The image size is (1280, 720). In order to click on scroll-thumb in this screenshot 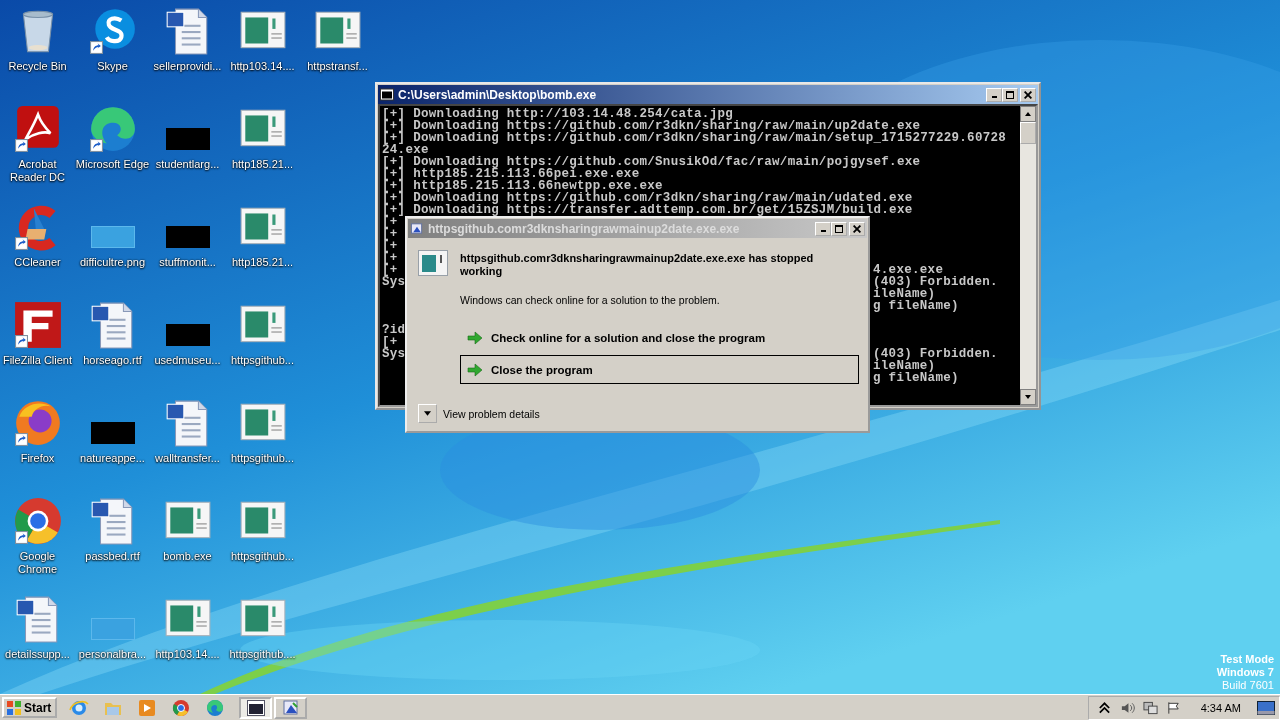, I will do `click(1028, 133)`.